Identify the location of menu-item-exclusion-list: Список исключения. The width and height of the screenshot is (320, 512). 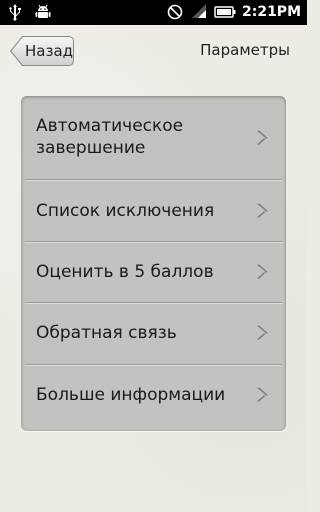
(153, 211).